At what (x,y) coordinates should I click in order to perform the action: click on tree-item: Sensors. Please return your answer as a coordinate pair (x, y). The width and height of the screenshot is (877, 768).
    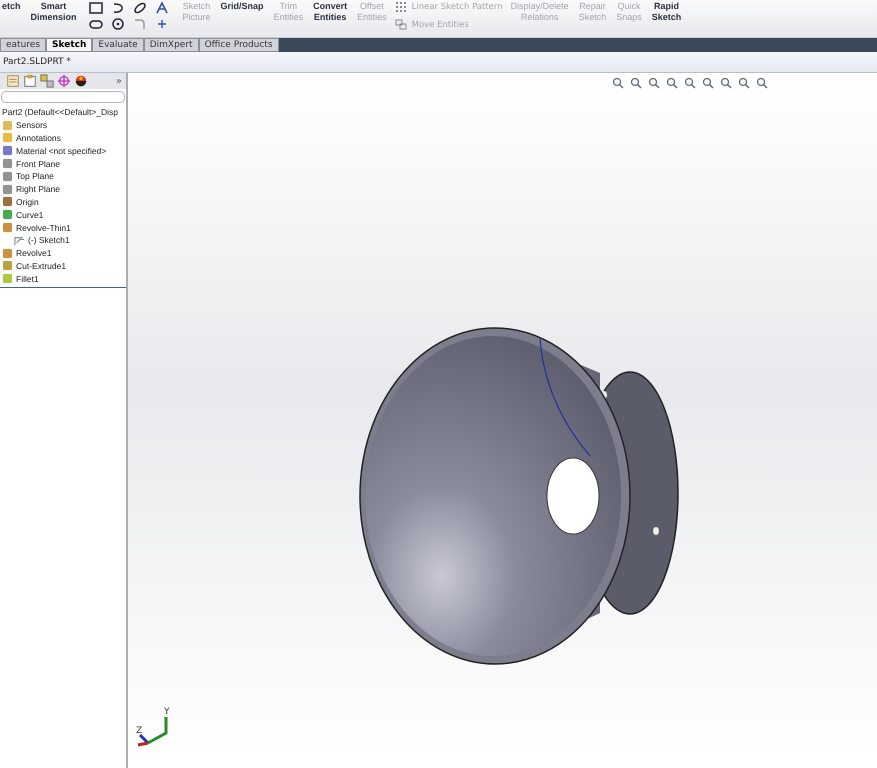
    Looking at the image, I should click on (32, 125).